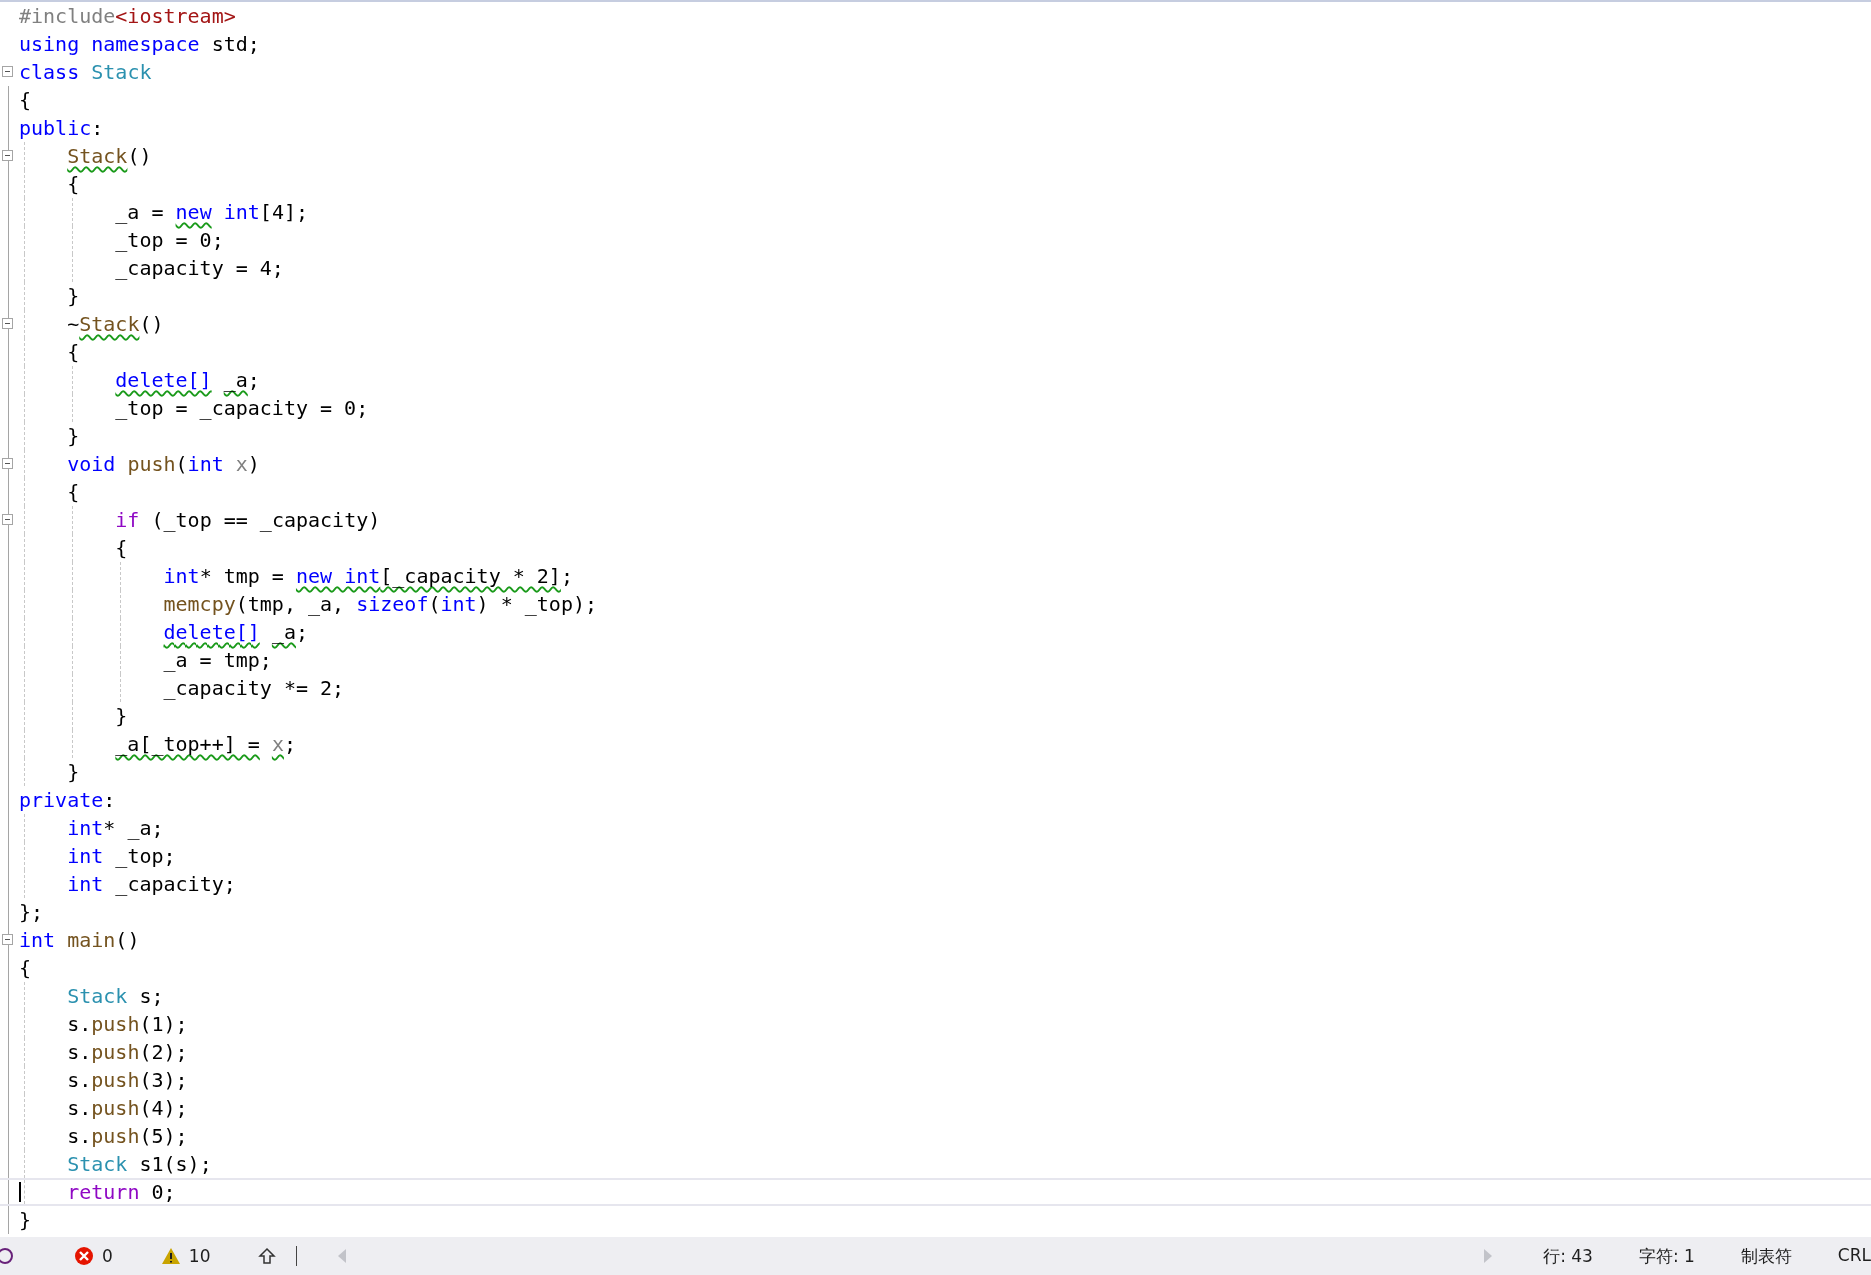 This screenshot has width=1871, height=1275. I want to click on code-line: int _top;, so click(121, 856).